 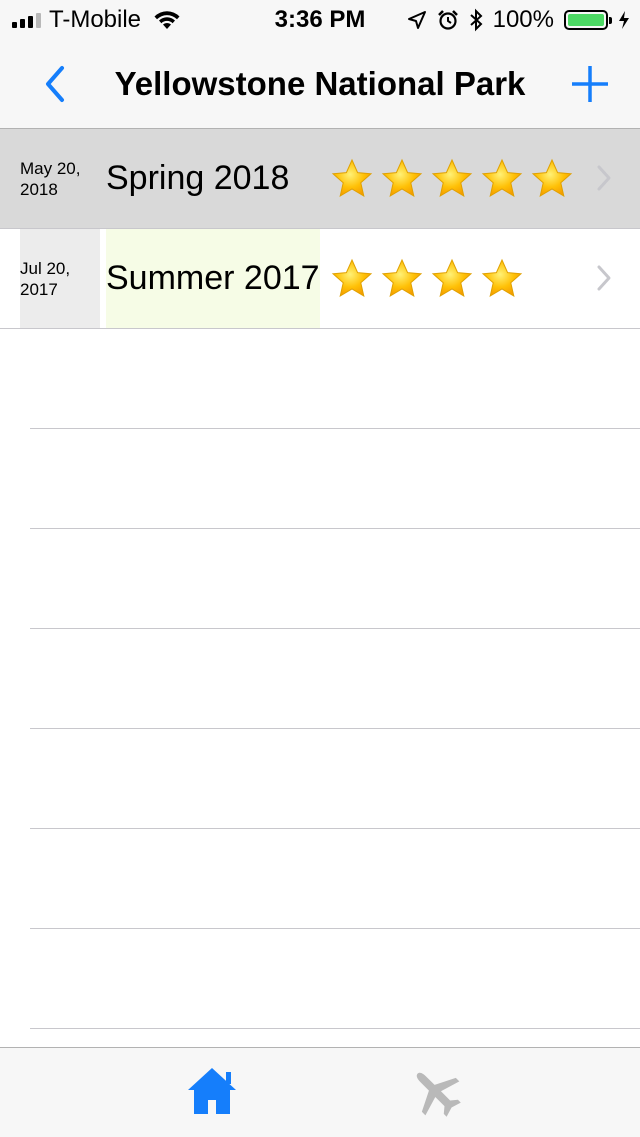 What do you see at coordinates (45, 268) in the screenshot?
I see `trip-date-line1: Jul 20,` at bounding box center [45, 268].